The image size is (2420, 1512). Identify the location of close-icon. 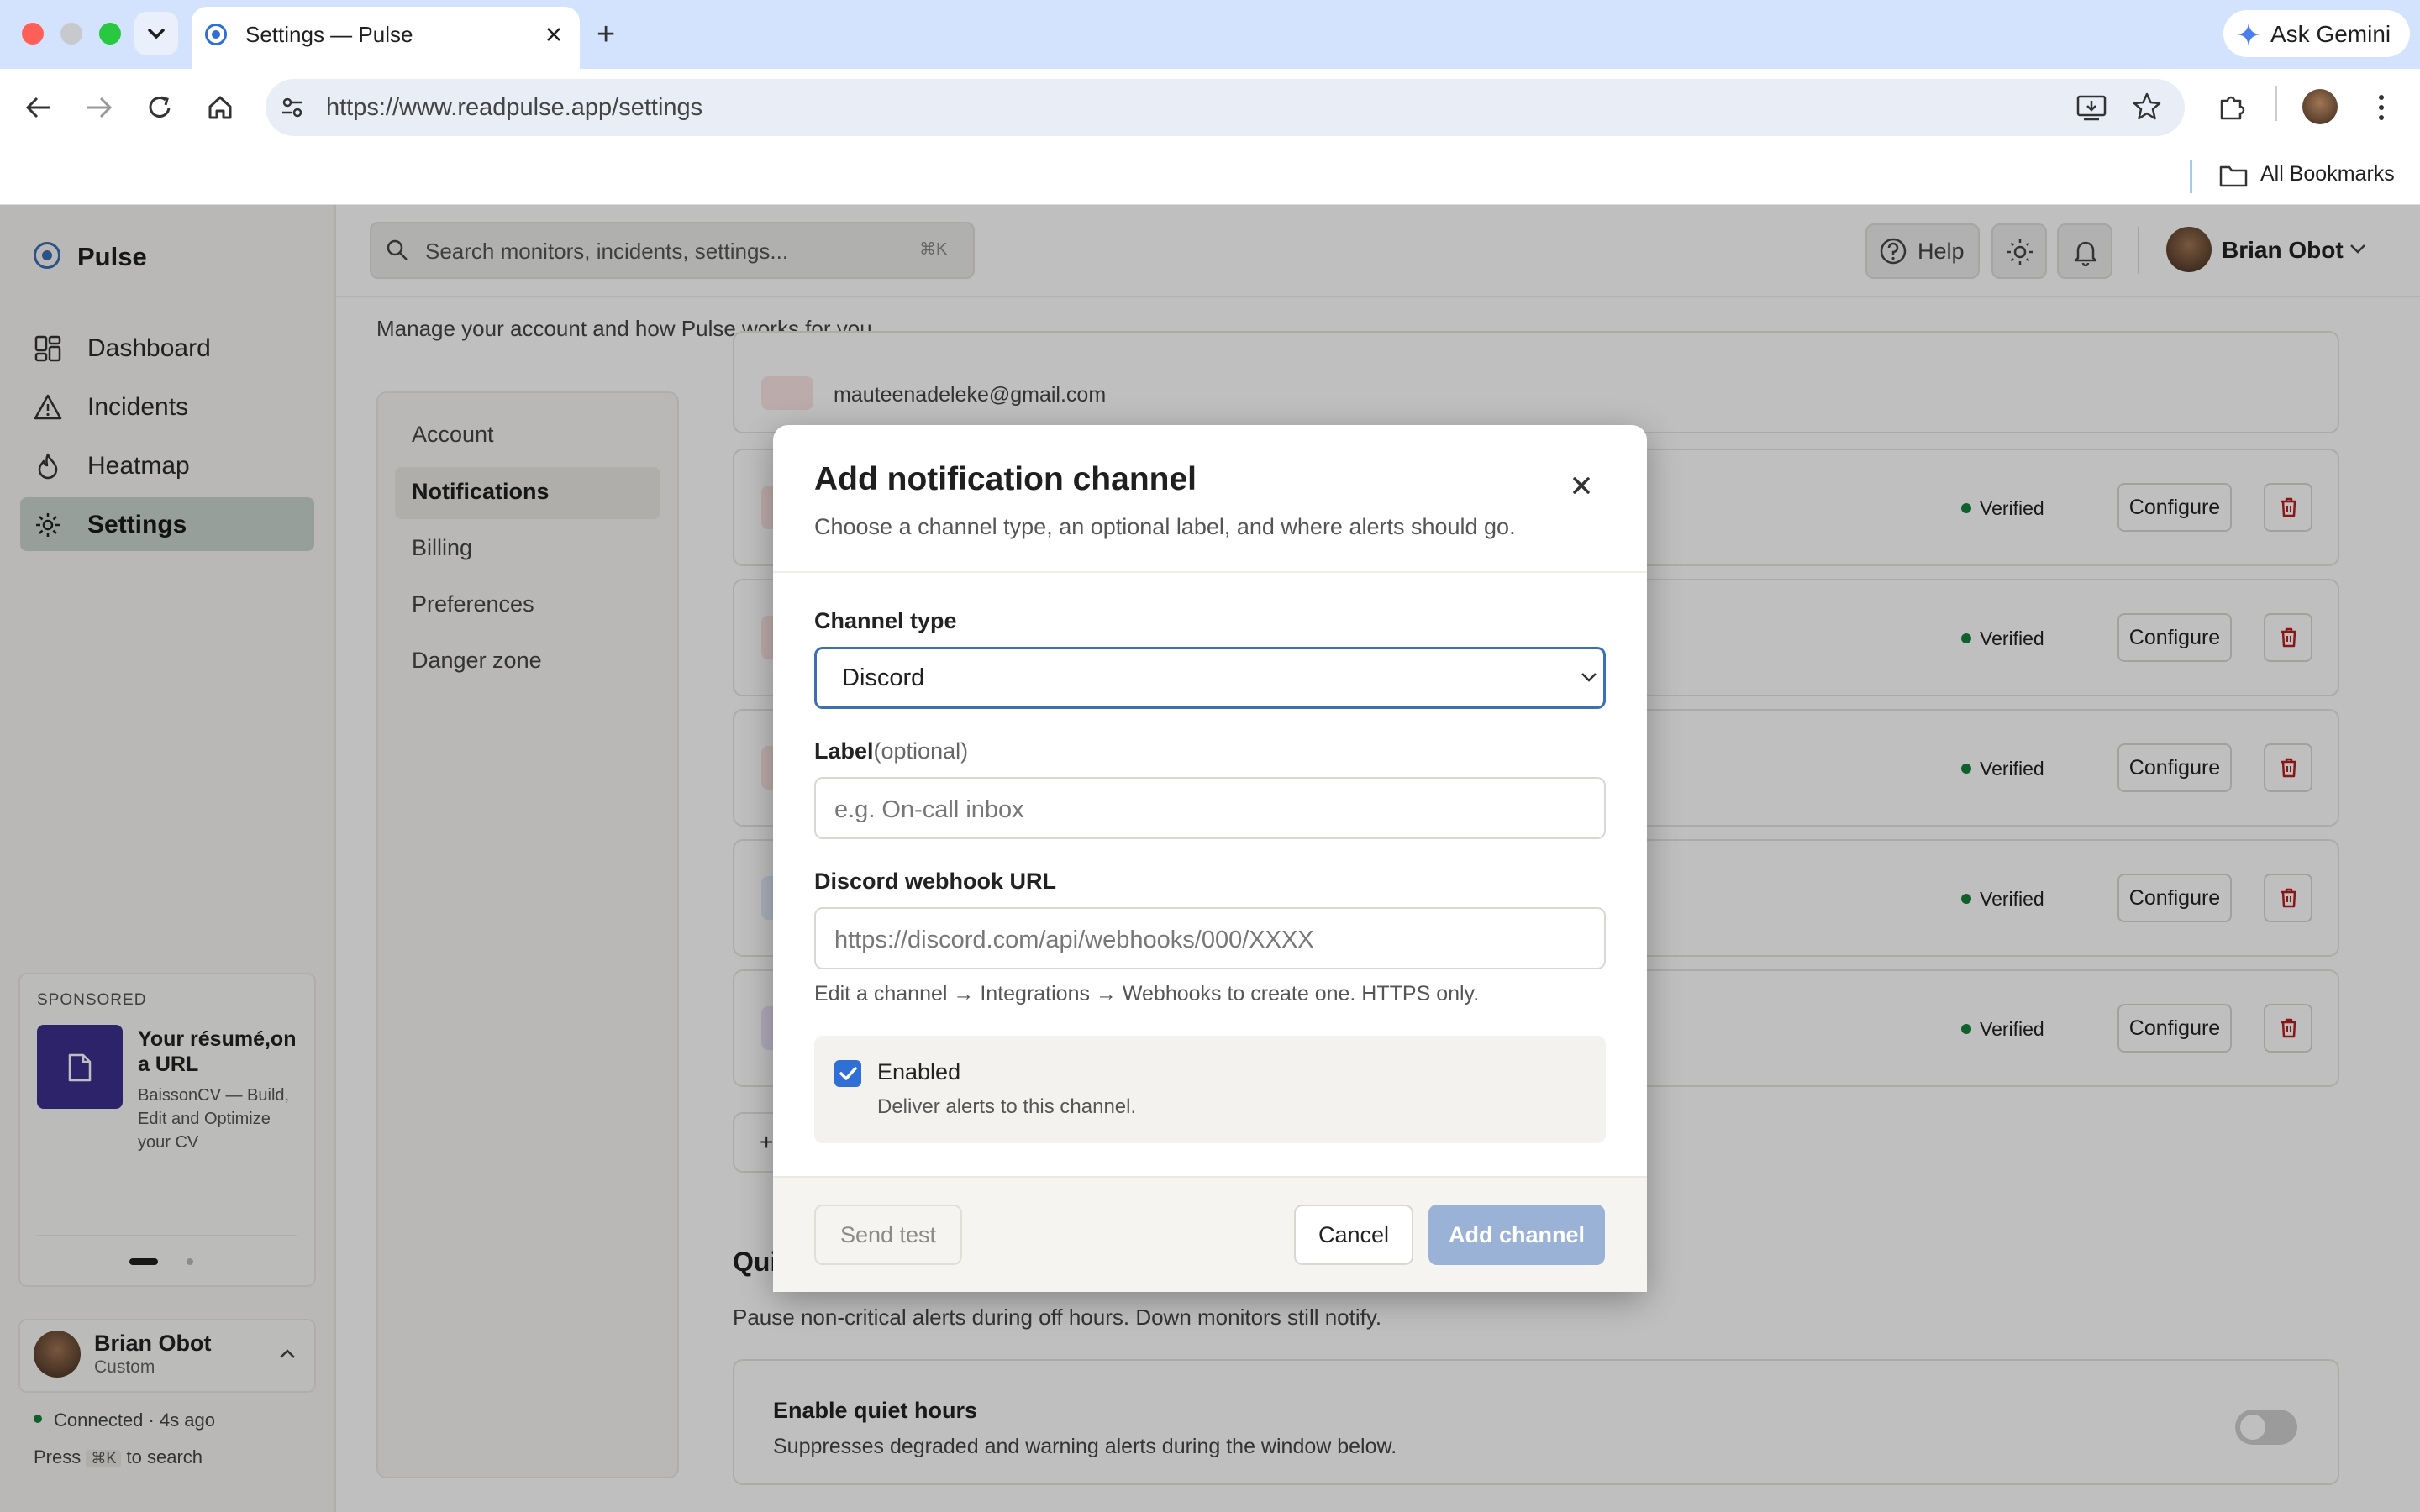
(1582, 485).